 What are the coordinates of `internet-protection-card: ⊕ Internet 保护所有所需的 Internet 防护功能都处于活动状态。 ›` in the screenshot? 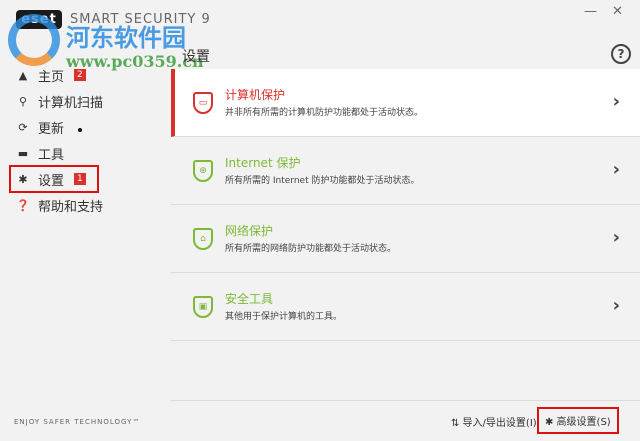 It's located at (405, 171).